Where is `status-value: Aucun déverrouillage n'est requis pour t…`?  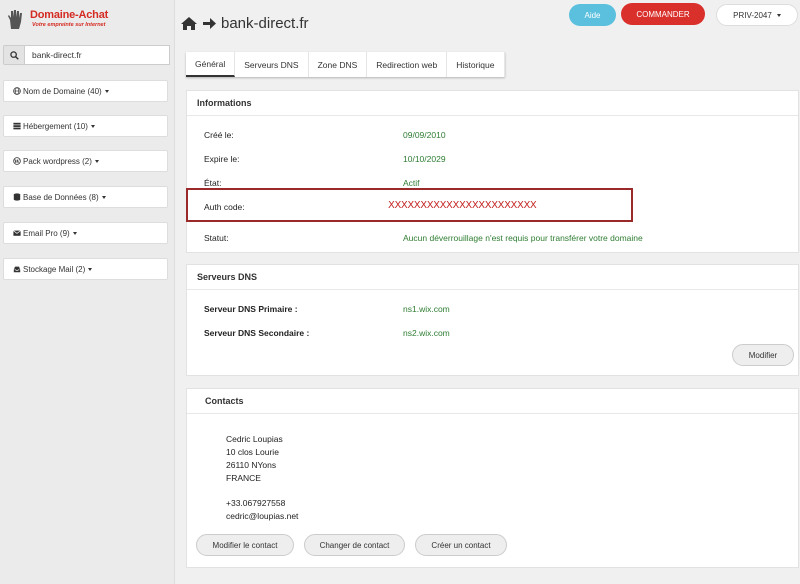
status-value: Aucun déverrouillage n'est requis pour t… is located at coordinates (523, 238).